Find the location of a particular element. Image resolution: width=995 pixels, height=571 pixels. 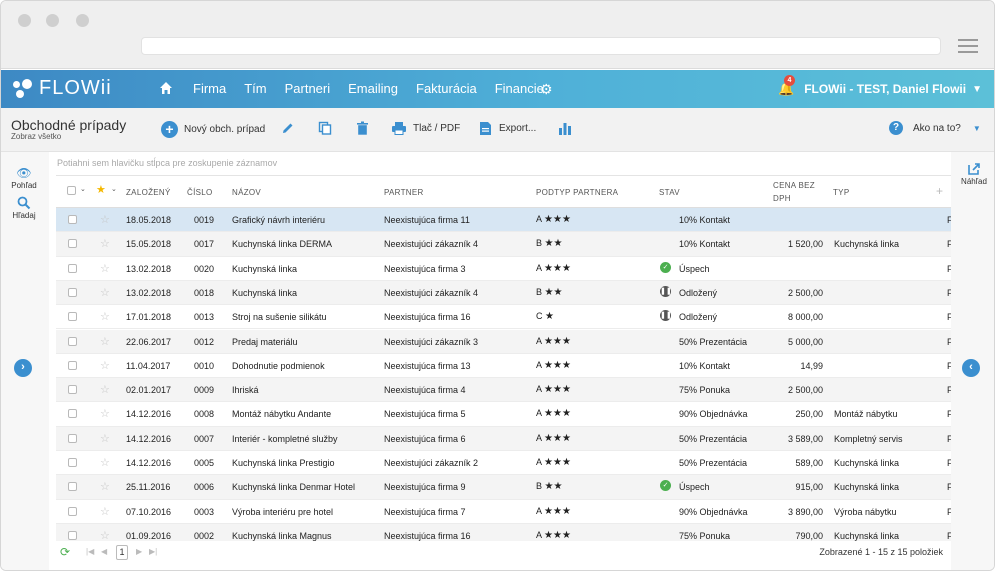

column-header-price-line1: CENA BEZ is located at coordinates (794, 185).